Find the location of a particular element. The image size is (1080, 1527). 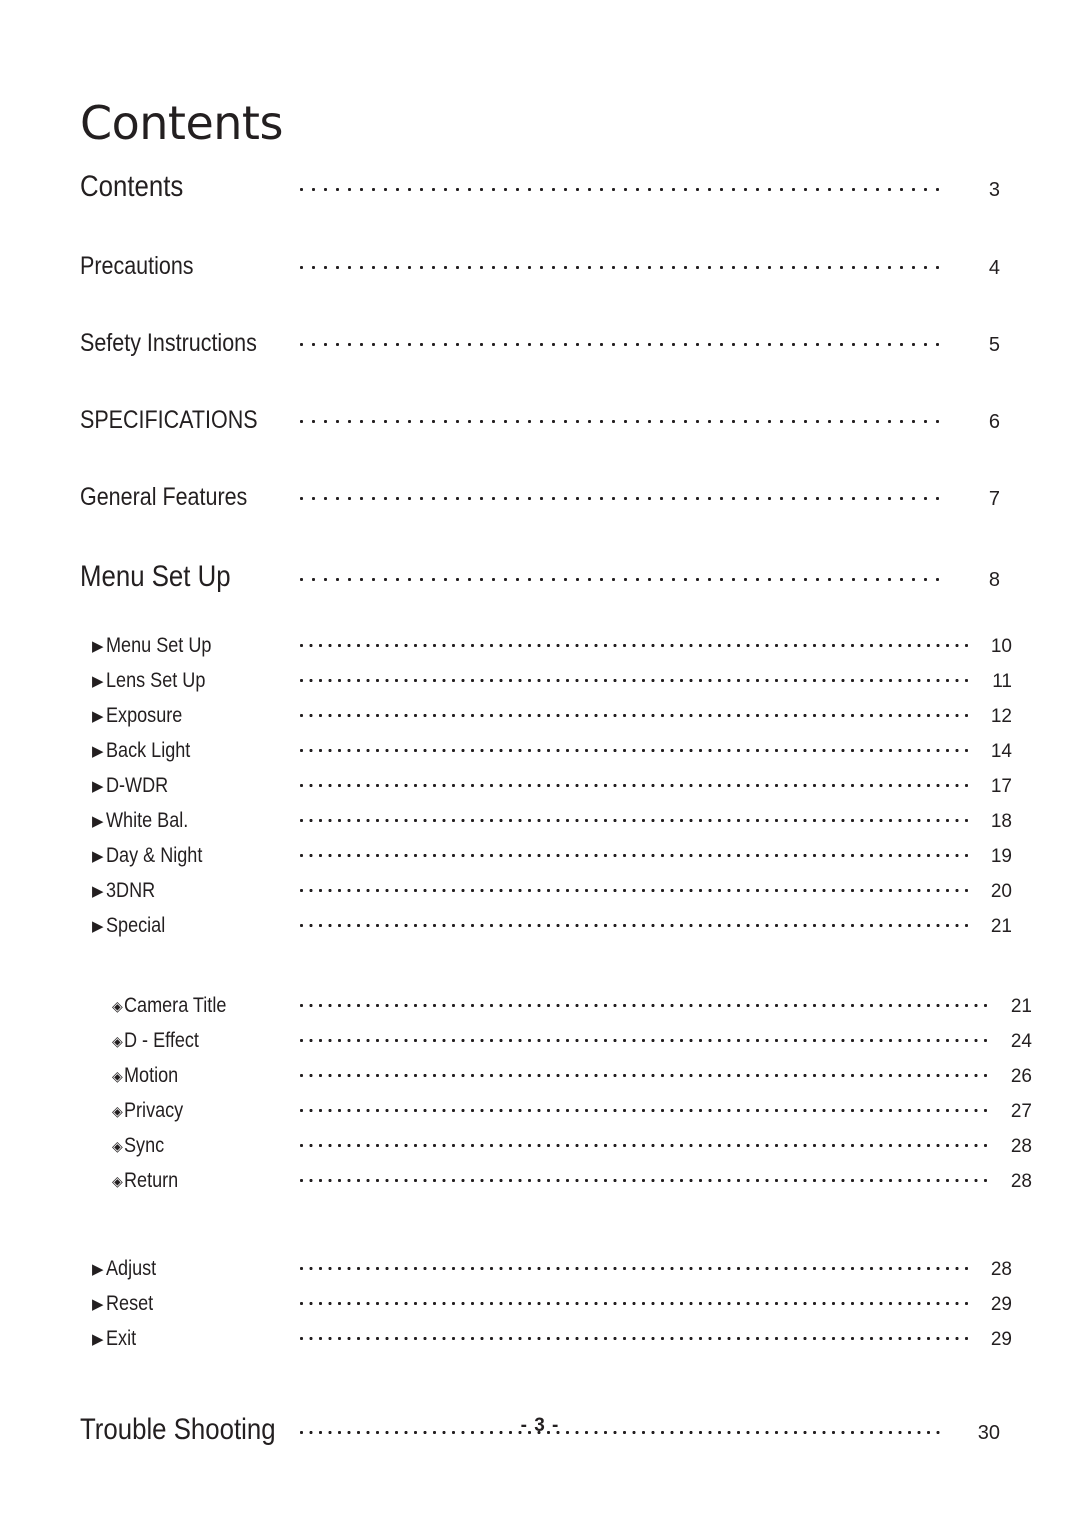

toc-entry-label: ▶ 3DNR is located at coordinates (123, 890).